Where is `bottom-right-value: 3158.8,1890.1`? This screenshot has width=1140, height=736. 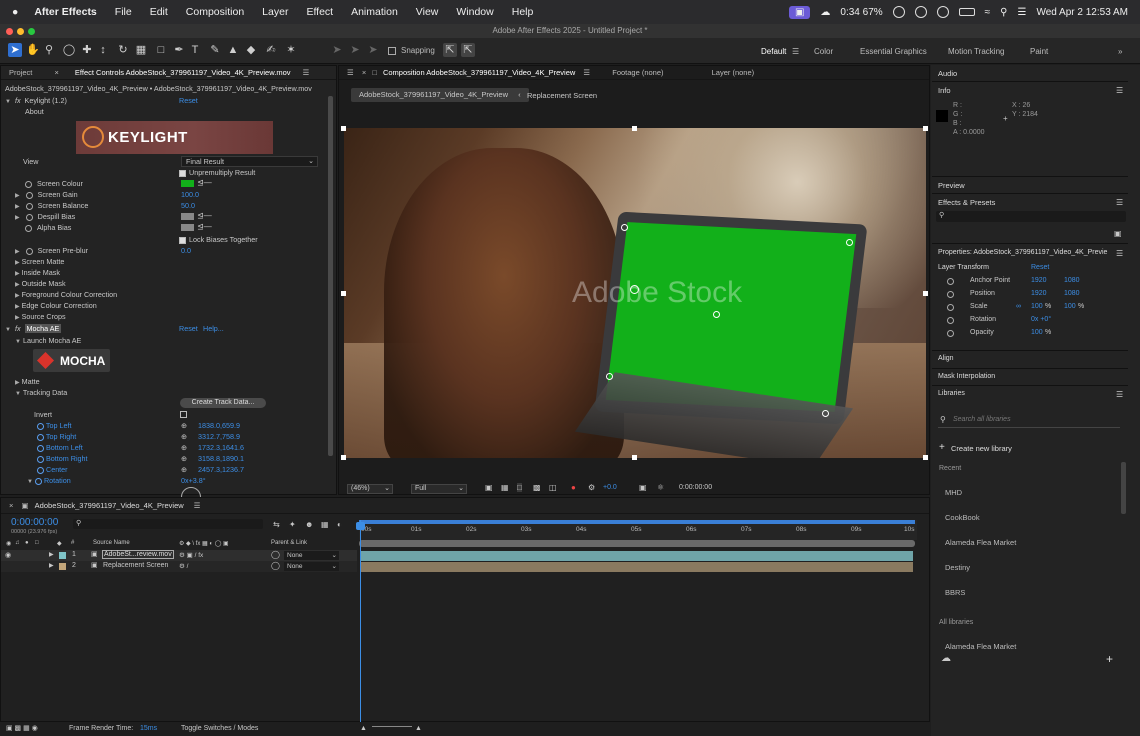
bottom-right-value: 3158.8,1890.1 is located at coordinates (221, 458).